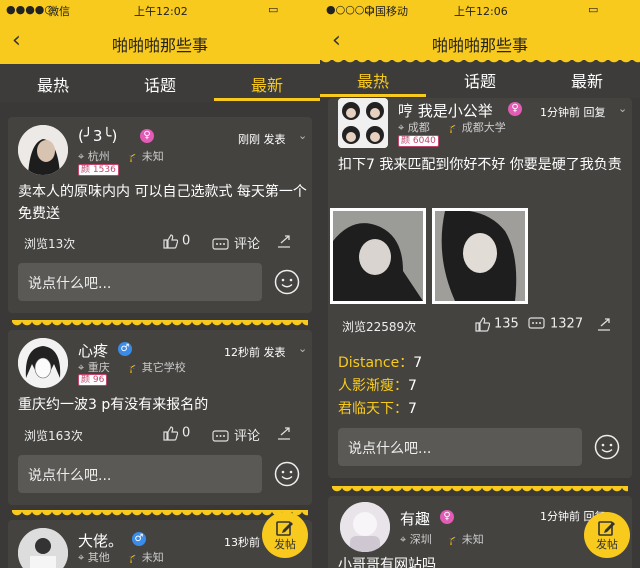 The image size is (640, 568). I want to click on view-count: 浏览163次, so click(53, 436).